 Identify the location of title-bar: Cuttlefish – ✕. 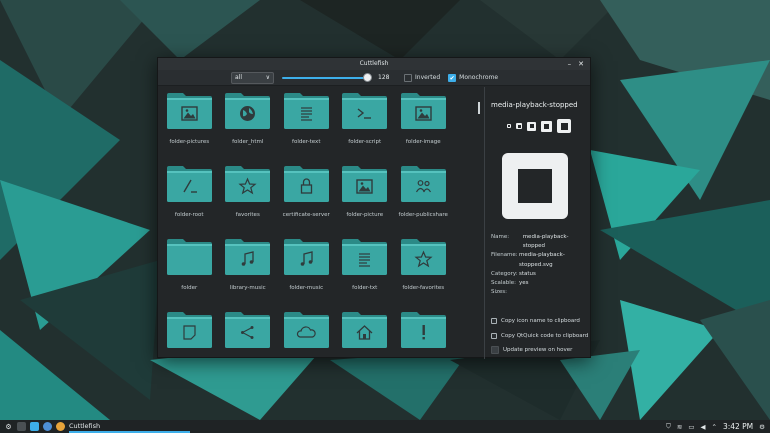
(374, 64).